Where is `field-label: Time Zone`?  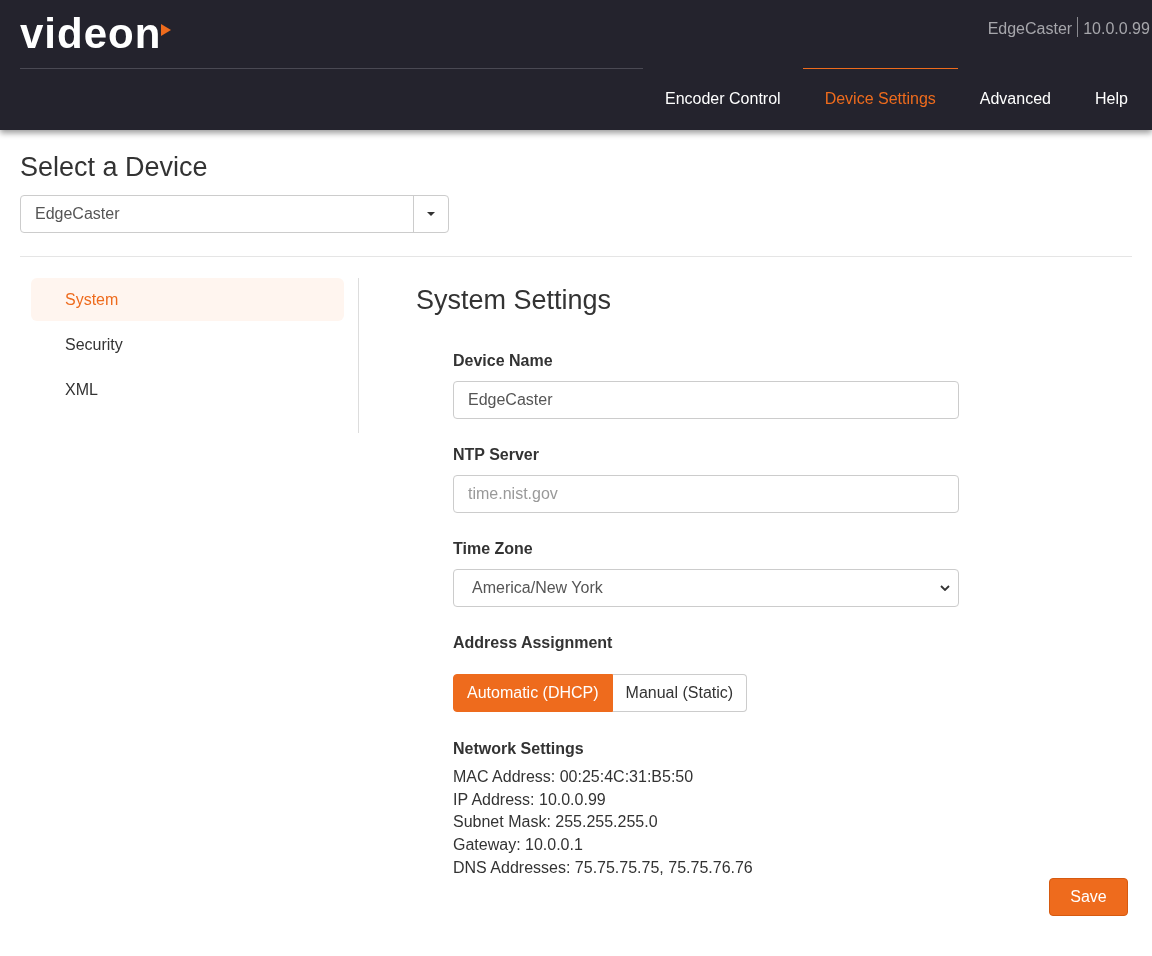 field-label: Time Zone is located at coordinates (493, 549).